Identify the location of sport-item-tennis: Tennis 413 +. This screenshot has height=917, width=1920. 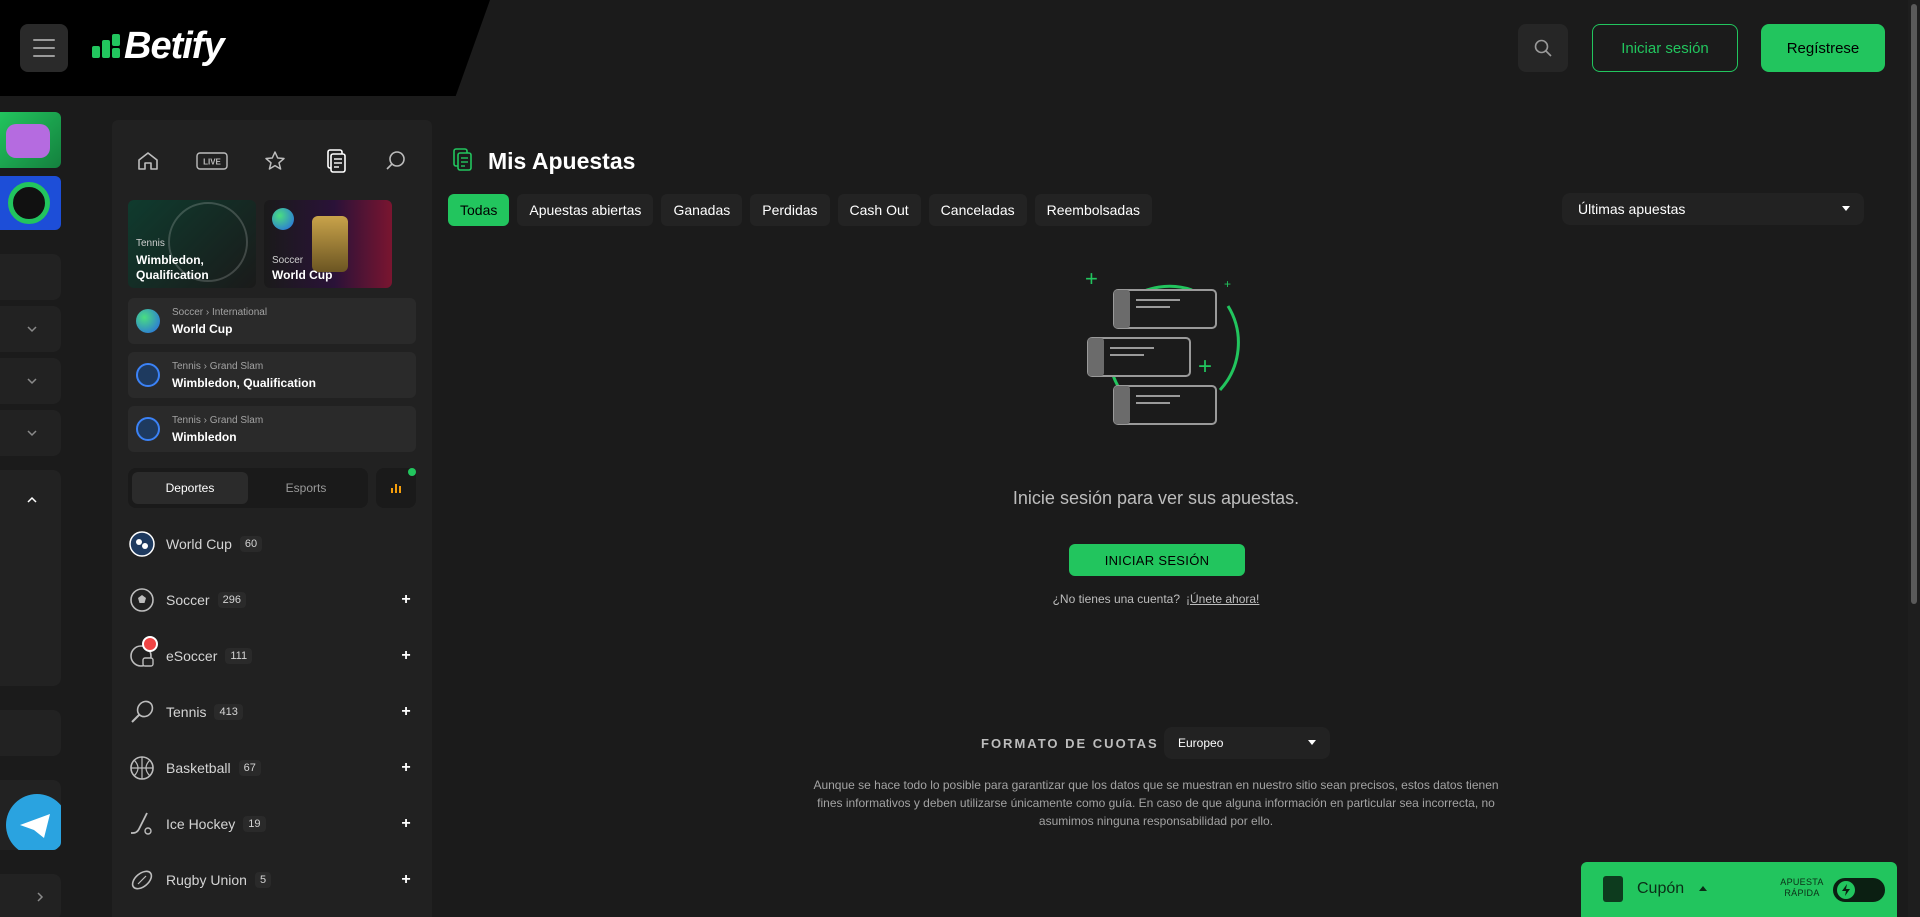
(272, 712).